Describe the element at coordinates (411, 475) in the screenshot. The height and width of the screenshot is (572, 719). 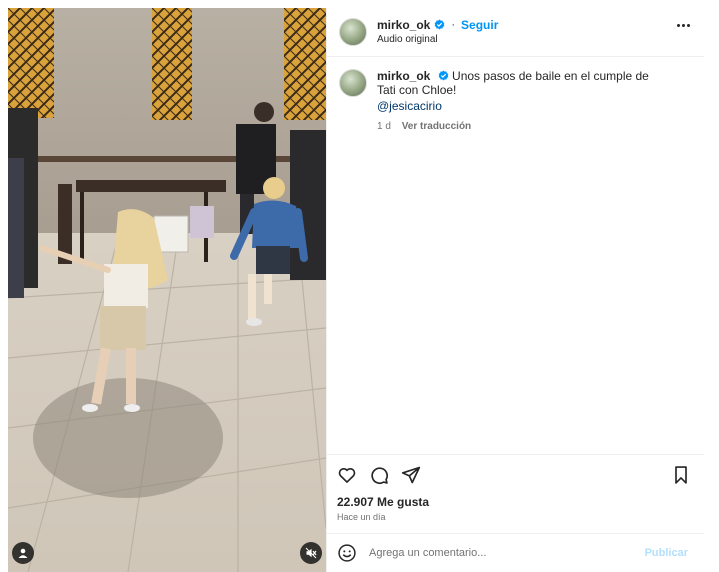
I see `share-icon` at that location.